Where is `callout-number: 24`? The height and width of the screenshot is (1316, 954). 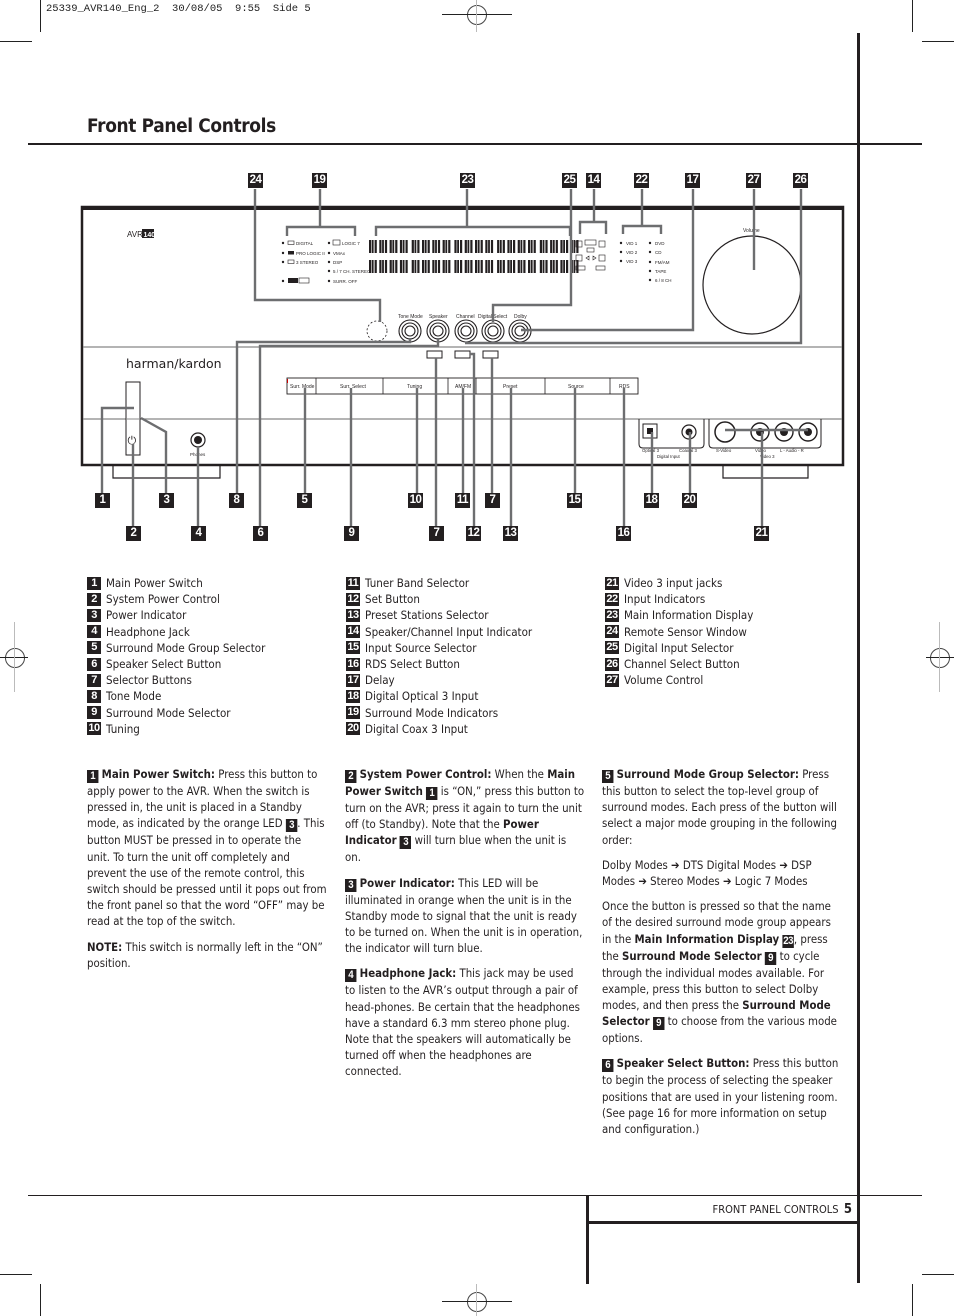
callout-number: 24 is located at coordinates (255, 180).